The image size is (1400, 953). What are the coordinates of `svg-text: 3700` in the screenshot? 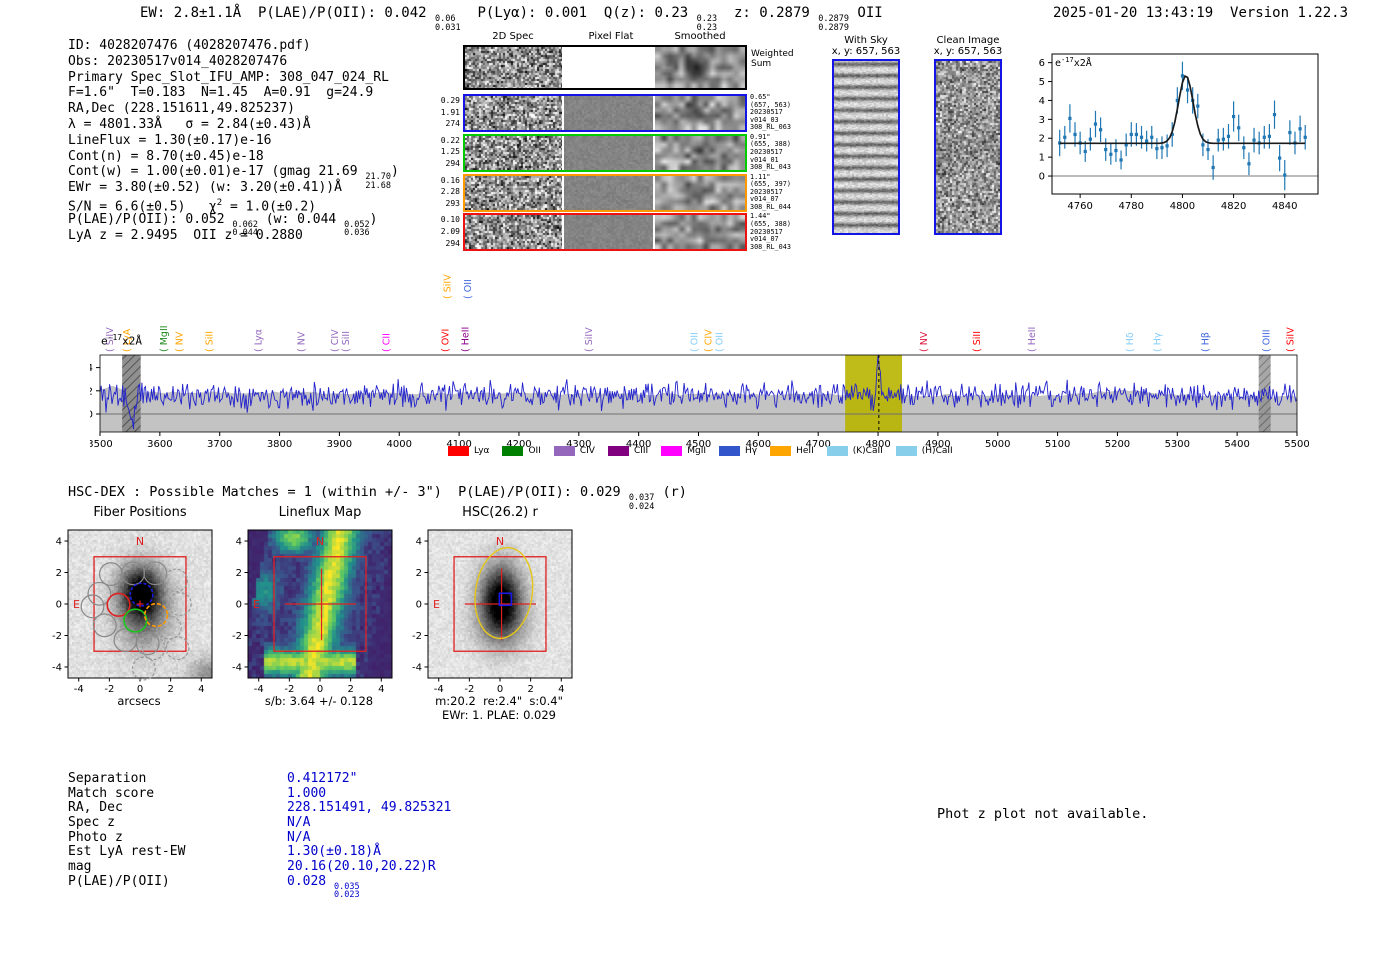 It's located at (219, 444).